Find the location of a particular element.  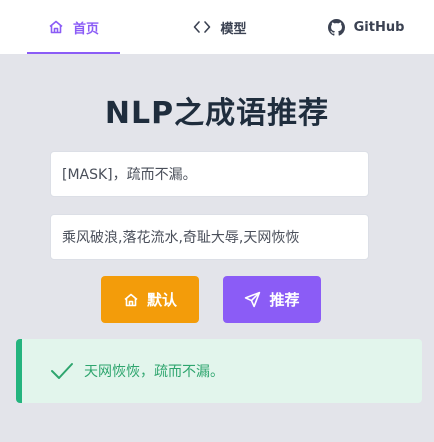

default-button: 默认 is located at coordinates (150, 299).